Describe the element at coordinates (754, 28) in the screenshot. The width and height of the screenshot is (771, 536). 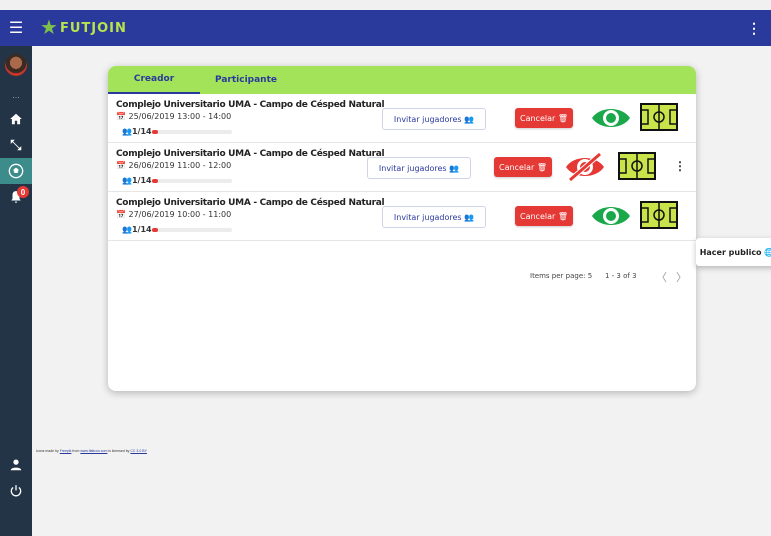
I see `more-vert-icon: ⋮` at that location.